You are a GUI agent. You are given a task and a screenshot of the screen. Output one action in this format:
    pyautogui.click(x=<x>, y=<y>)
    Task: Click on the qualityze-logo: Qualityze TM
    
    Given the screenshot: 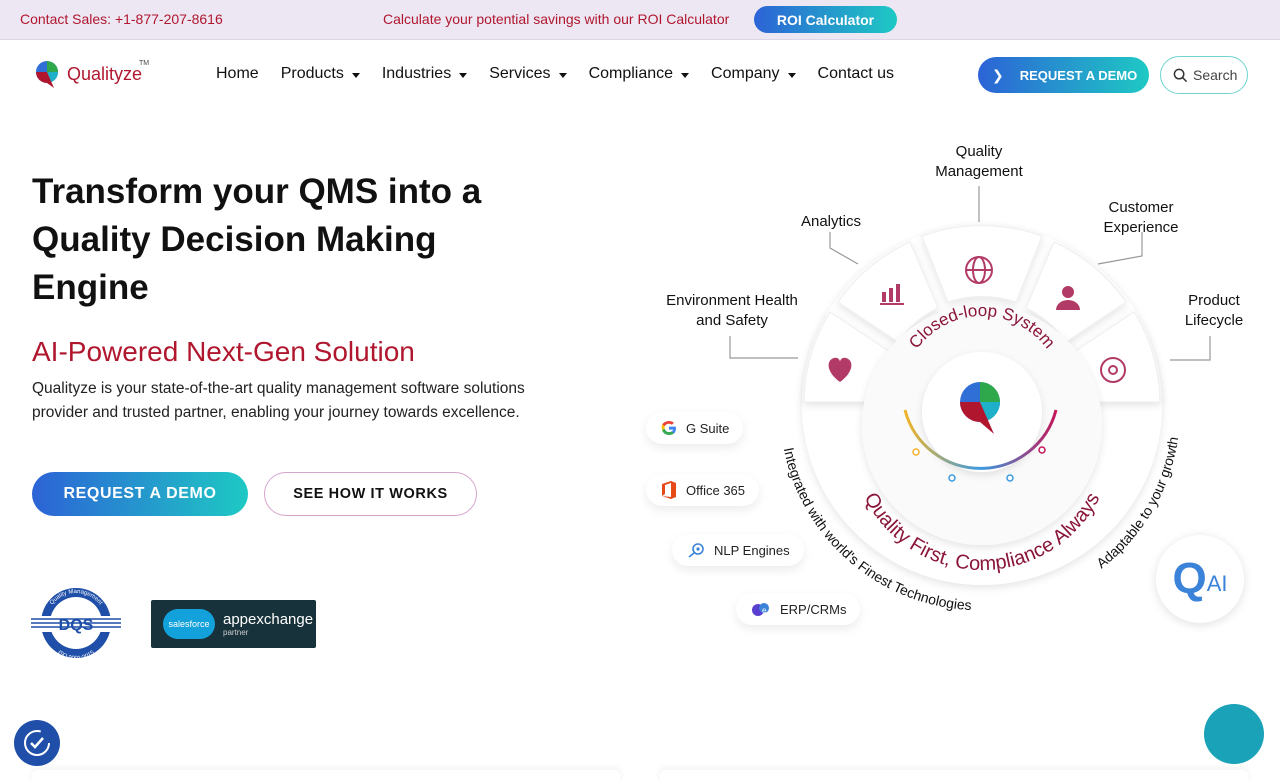 What is the action you would take?
    pyautogui.click(x=91, y=74)
    